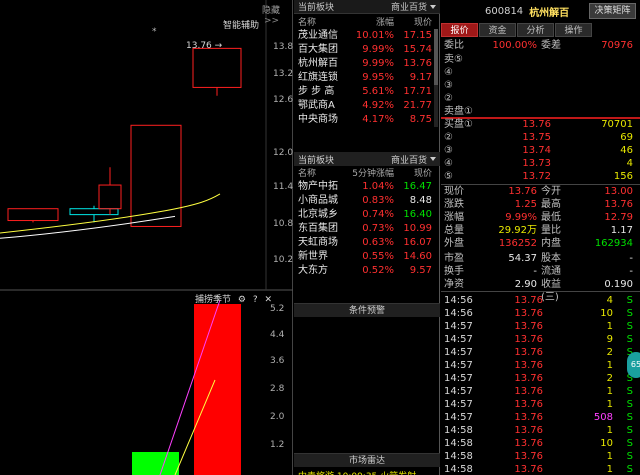  I want to click on change-value: 0.63%, so click(378, 242).